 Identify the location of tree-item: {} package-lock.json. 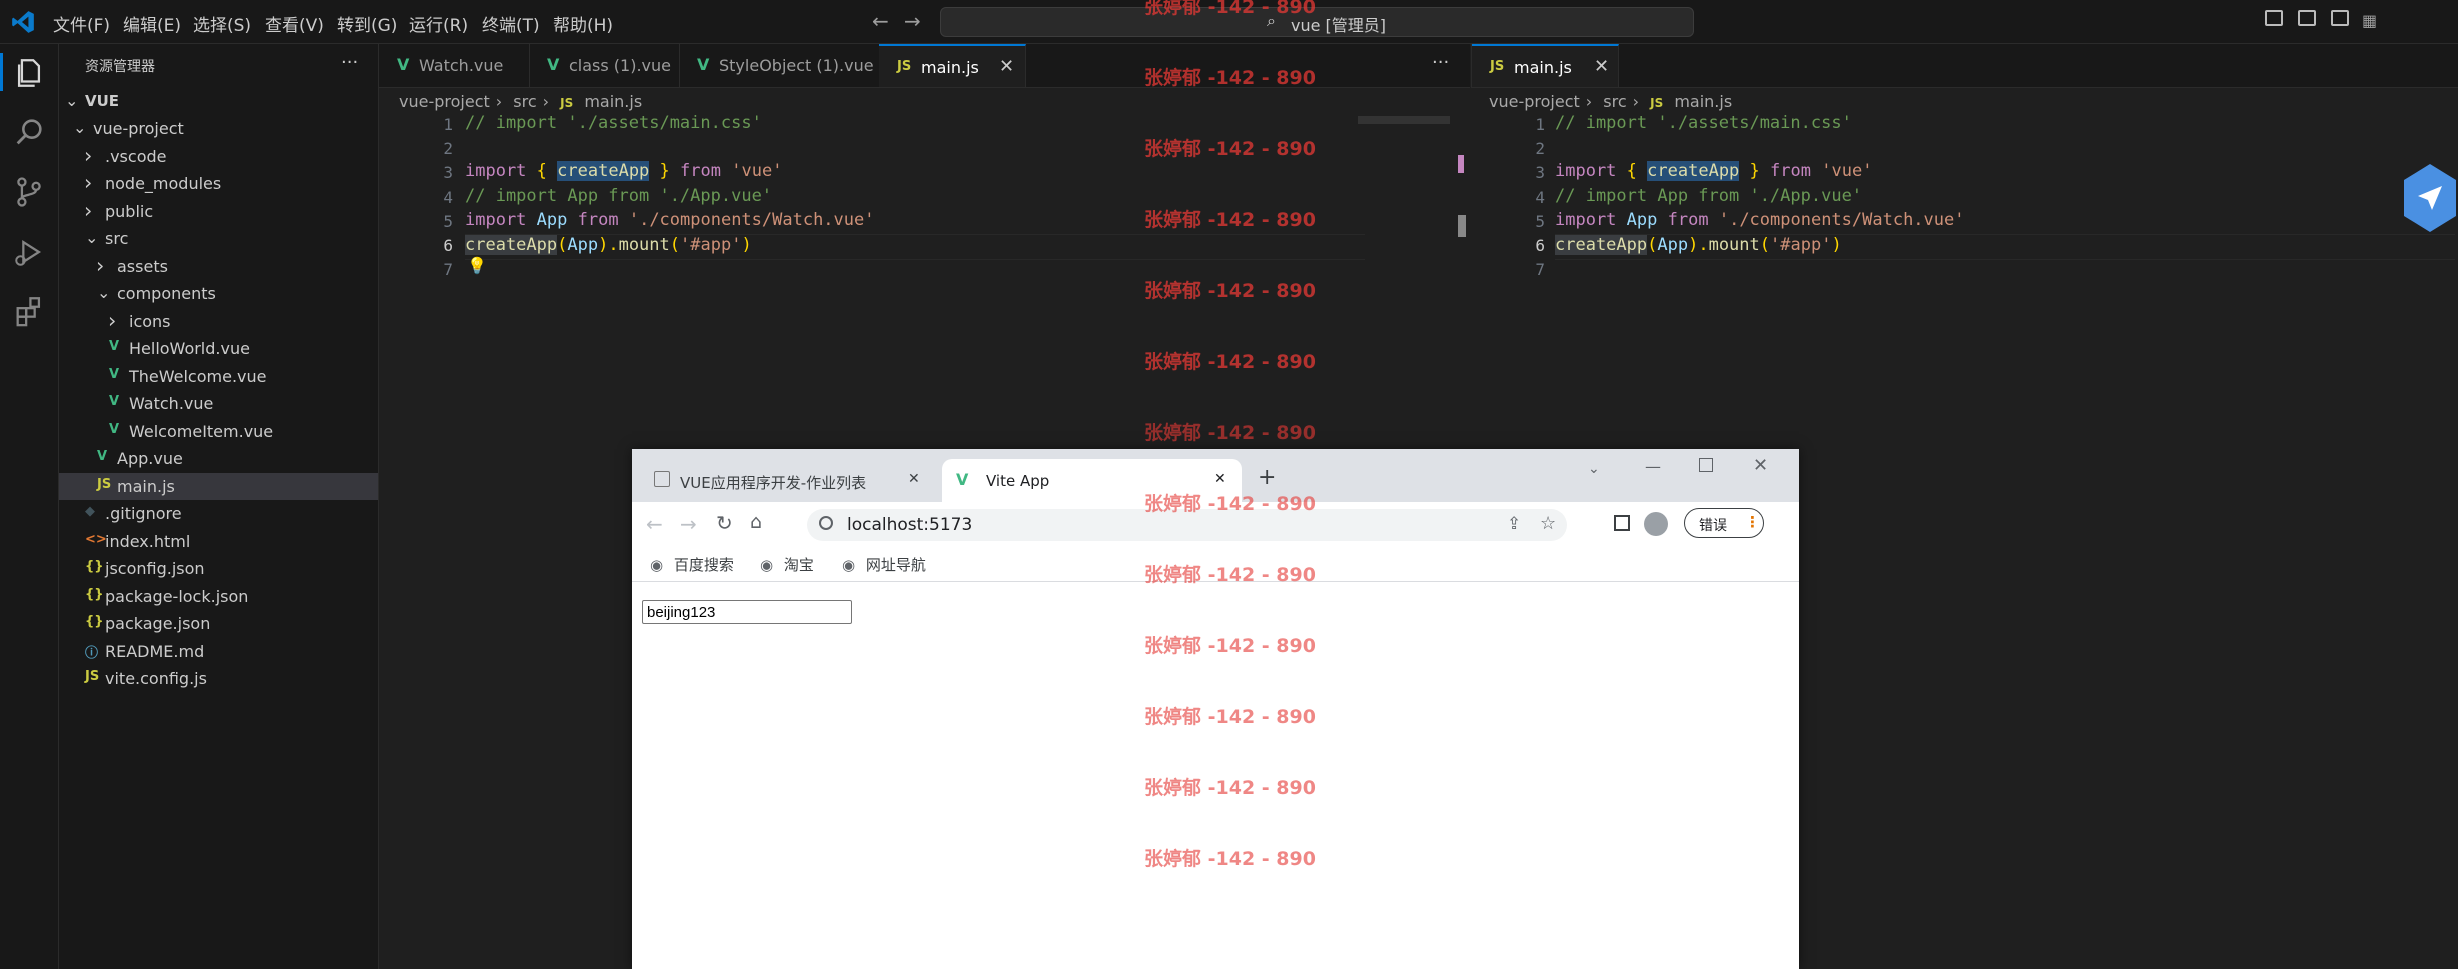
(218, 596).